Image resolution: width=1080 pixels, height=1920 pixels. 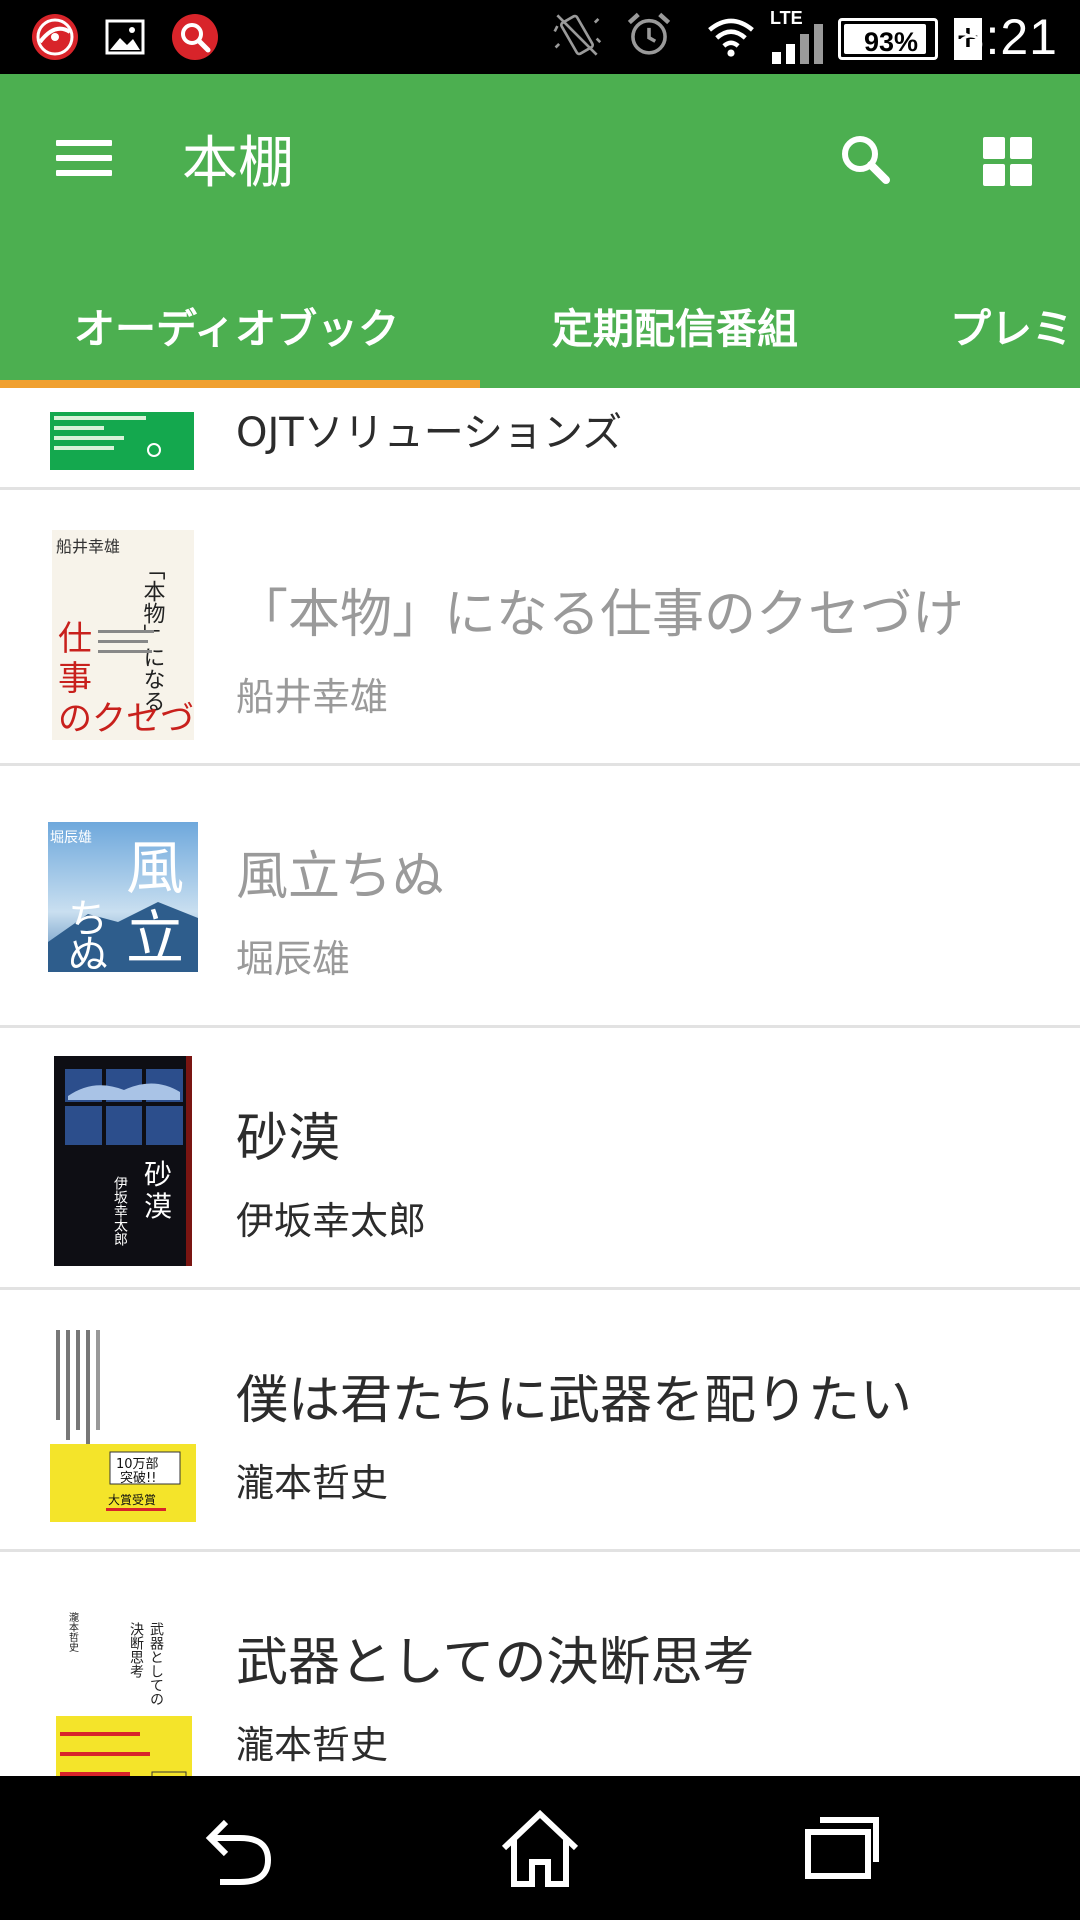 I want to click on list-item: 武器としての 決断思考 瀧本哲史 武器としての決断思考 瀧本哲史, so click(x=540, y=1664).